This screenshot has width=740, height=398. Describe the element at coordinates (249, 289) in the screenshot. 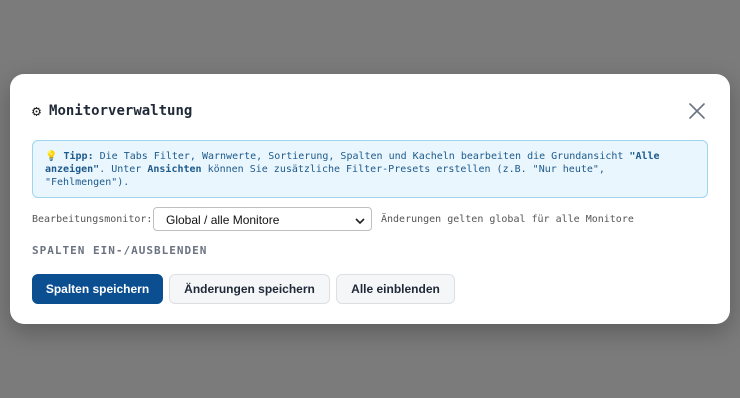

I see `save-changes-button: Änderungen speichern` at that location.